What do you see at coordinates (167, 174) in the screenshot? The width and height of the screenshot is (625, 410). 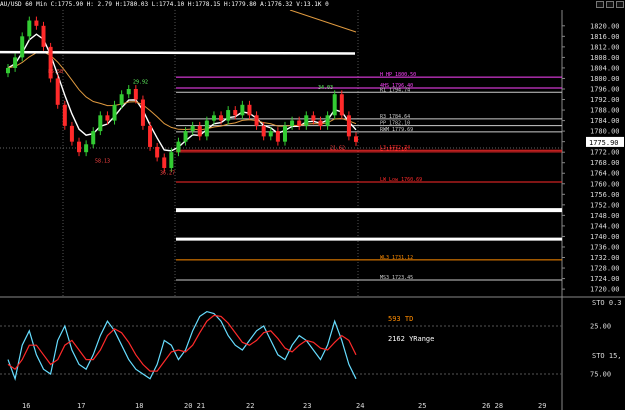 I see `price-annotation: 36.27` at bounding box center [167, 174].